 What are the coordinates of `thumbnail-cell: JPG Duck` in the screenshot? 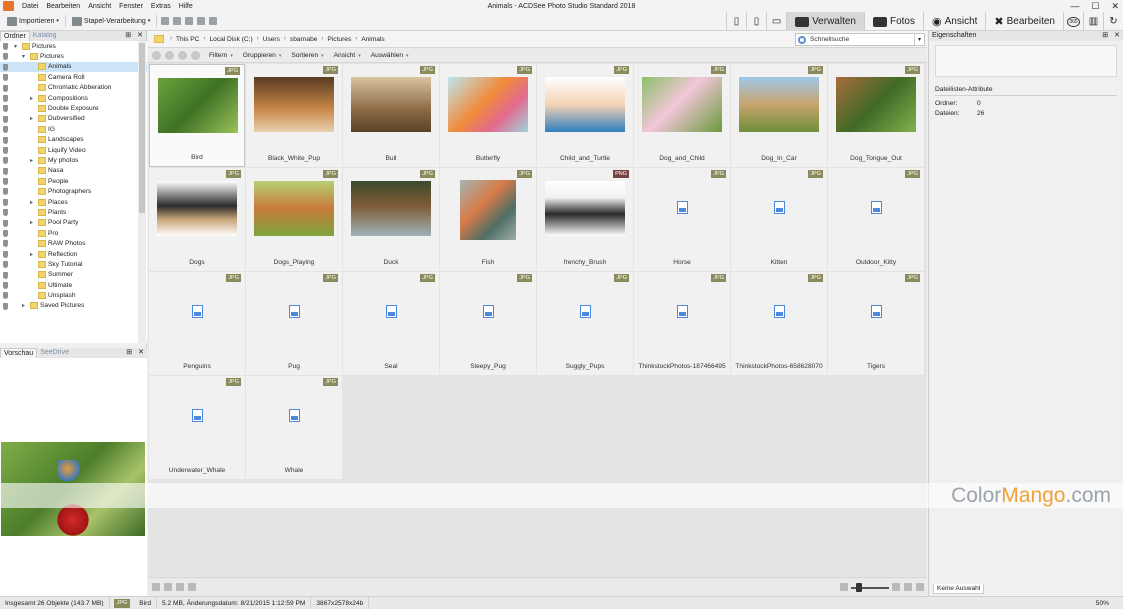 It's located at (391, 219).